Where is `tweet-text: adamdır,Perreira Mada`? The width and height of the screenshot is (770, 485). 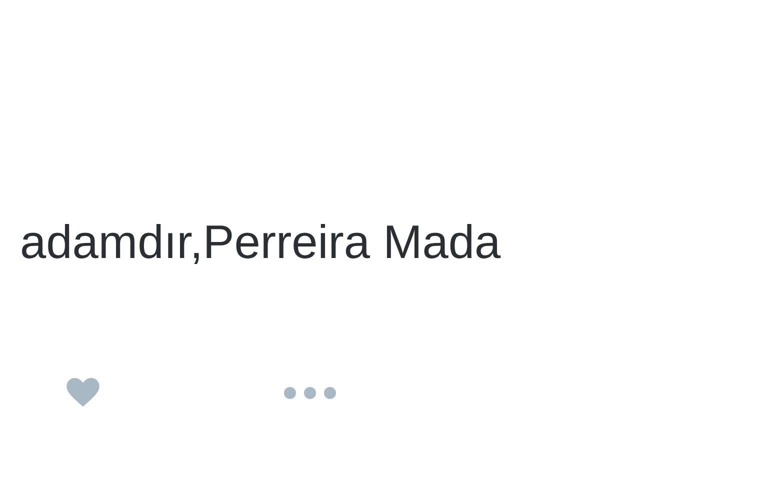
tweet-text: adamdır,Perreira Mada is located at coordinates (260, 242).